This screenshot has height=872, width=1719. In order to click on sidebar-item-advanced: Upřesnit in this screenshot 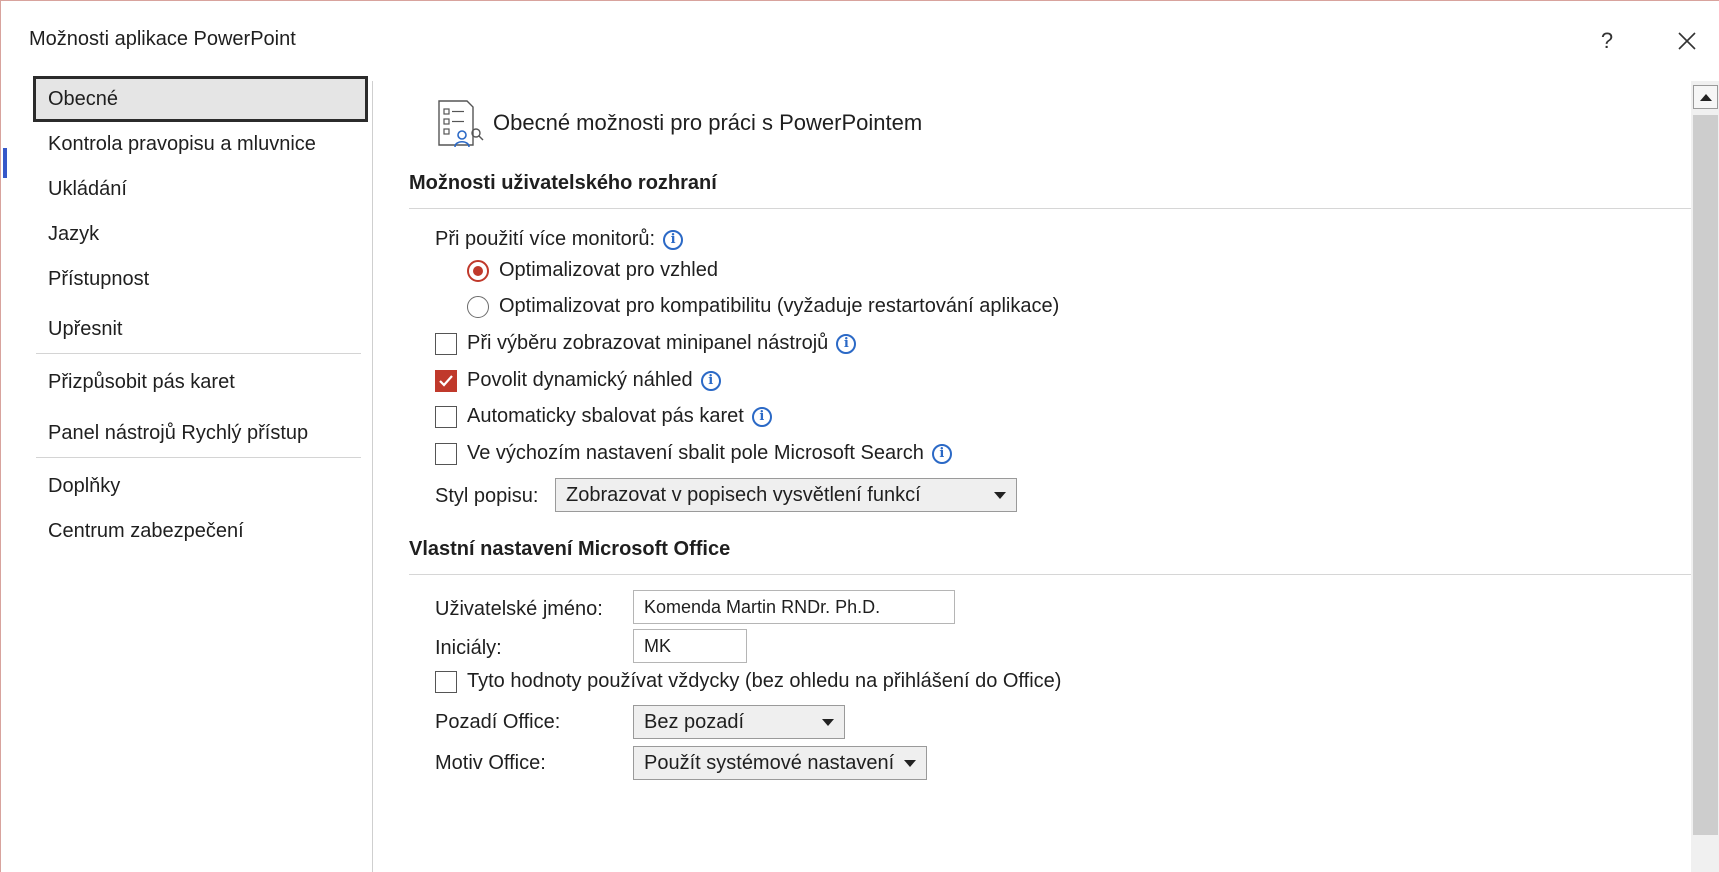, I will do `click(200, 329)`.